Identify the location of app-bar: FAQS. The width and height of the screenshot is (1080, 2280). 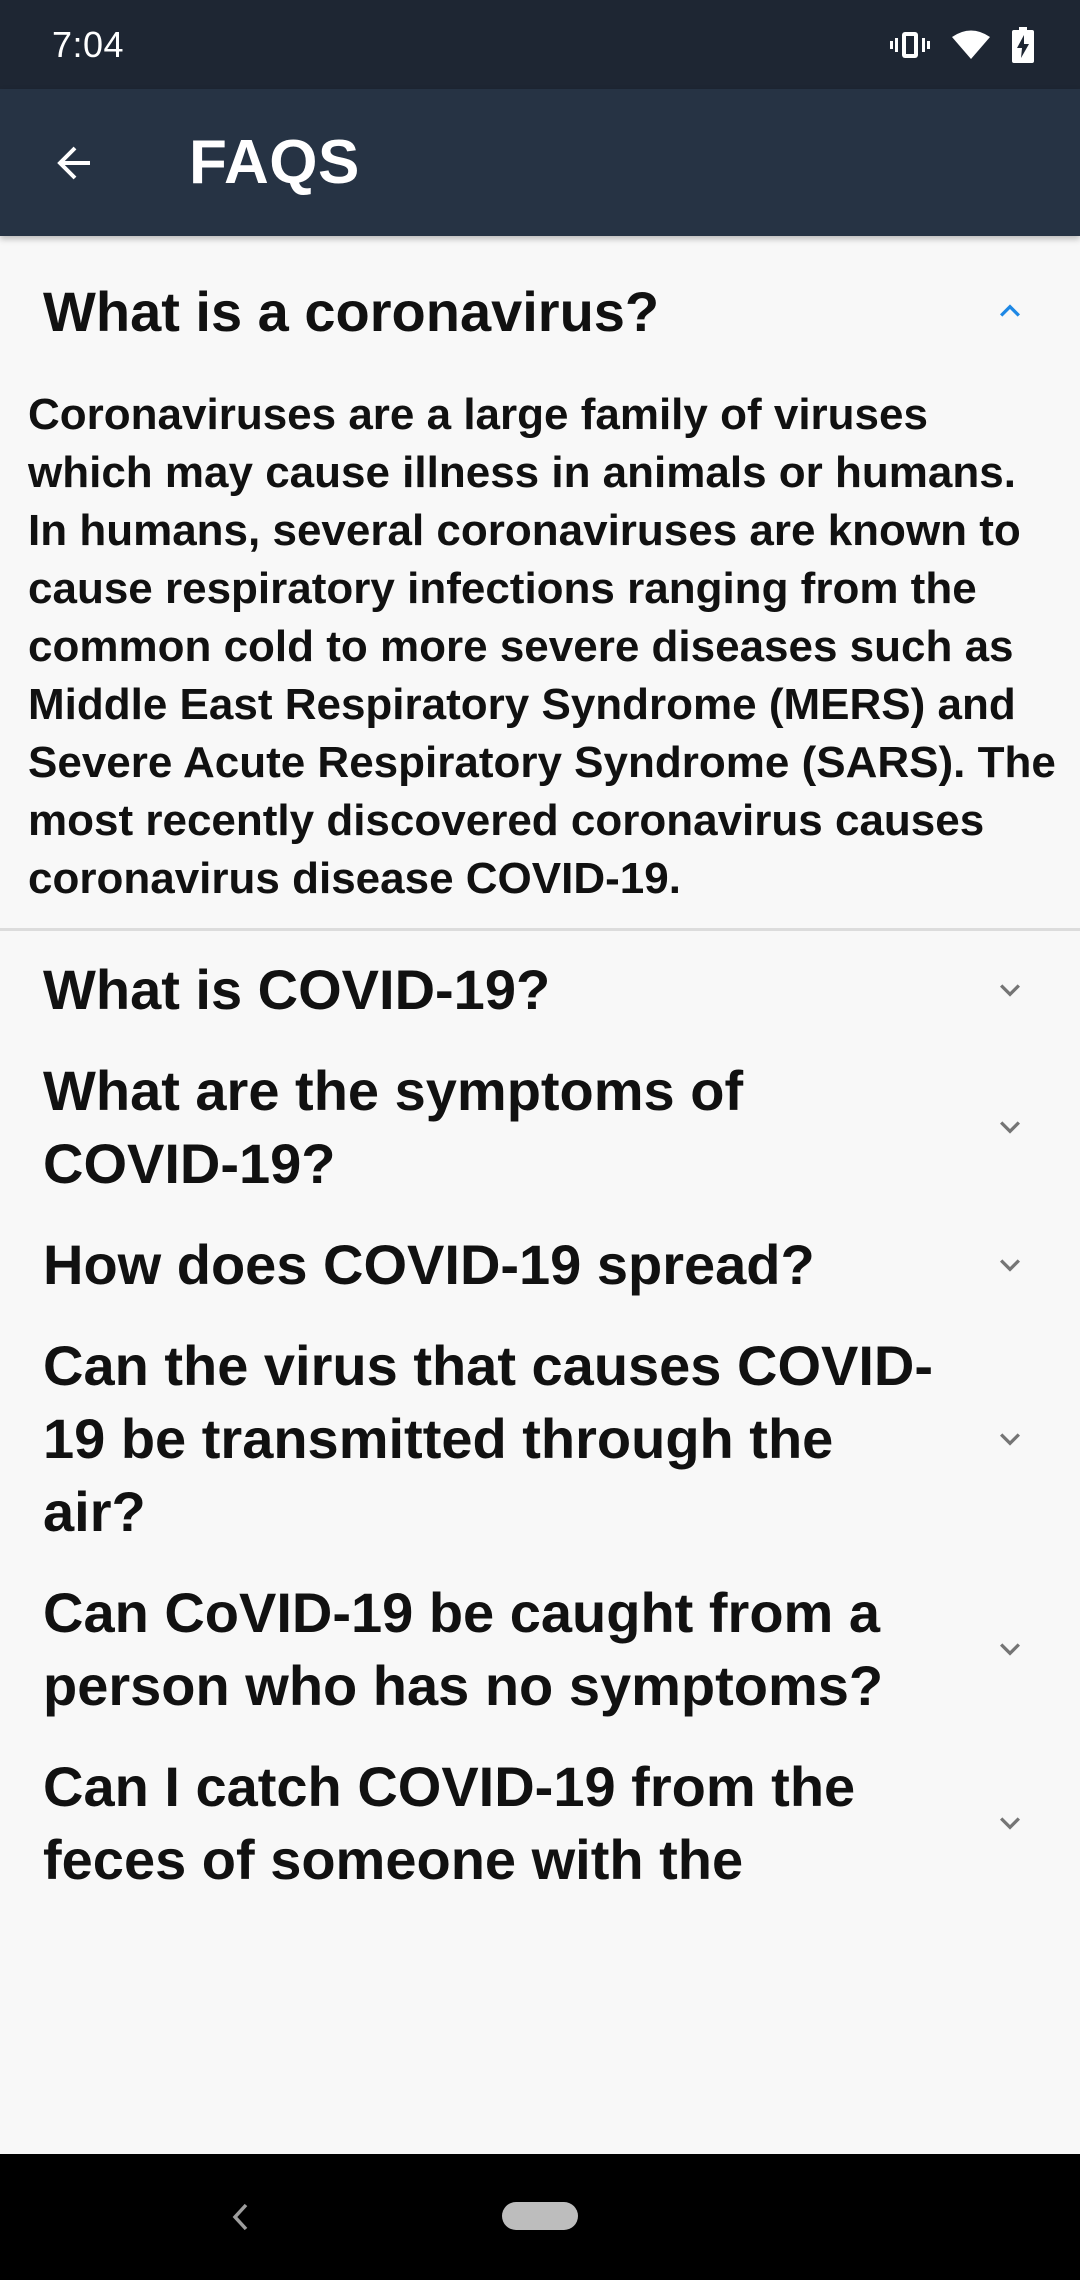
(540, 162).